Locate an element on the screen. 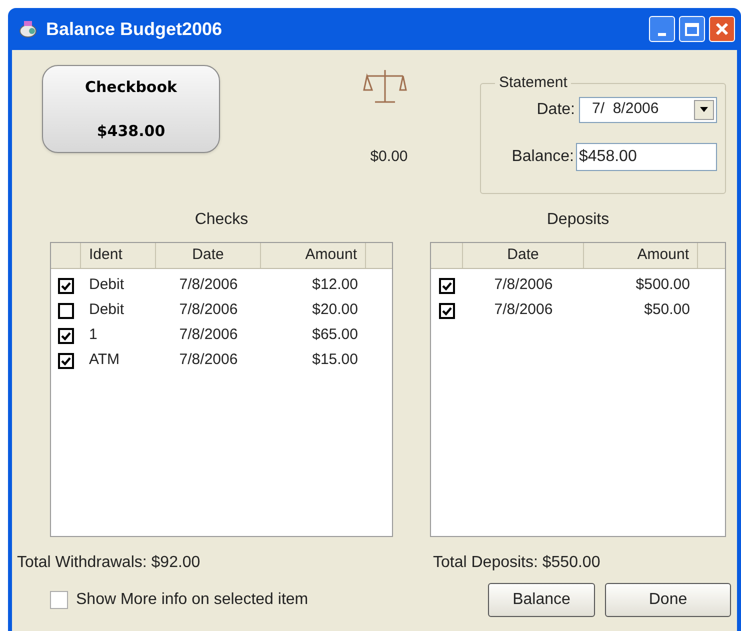 This screenshot has height=631, width=741. table-cell-text: $500.00 is located at coordinates (663, 285).